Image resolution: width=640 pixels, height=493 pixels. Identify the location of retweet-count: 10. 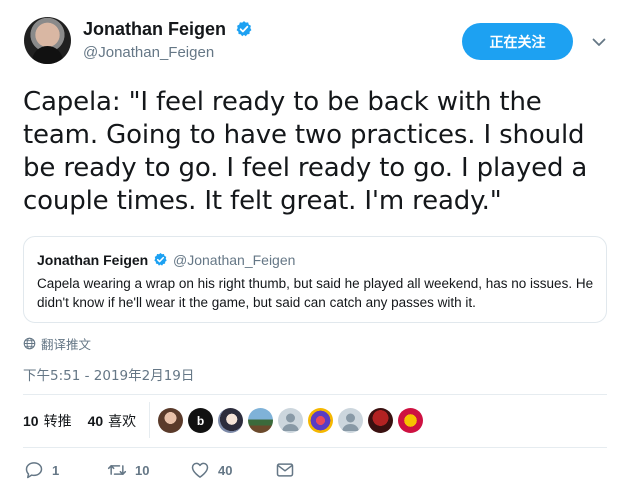
(142, 470).